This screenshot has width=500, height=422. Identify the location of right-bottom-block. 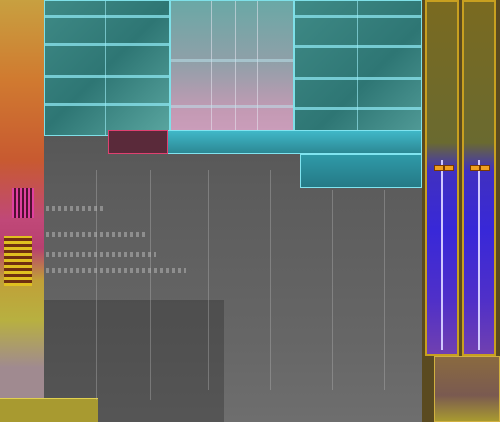
(467, 389).